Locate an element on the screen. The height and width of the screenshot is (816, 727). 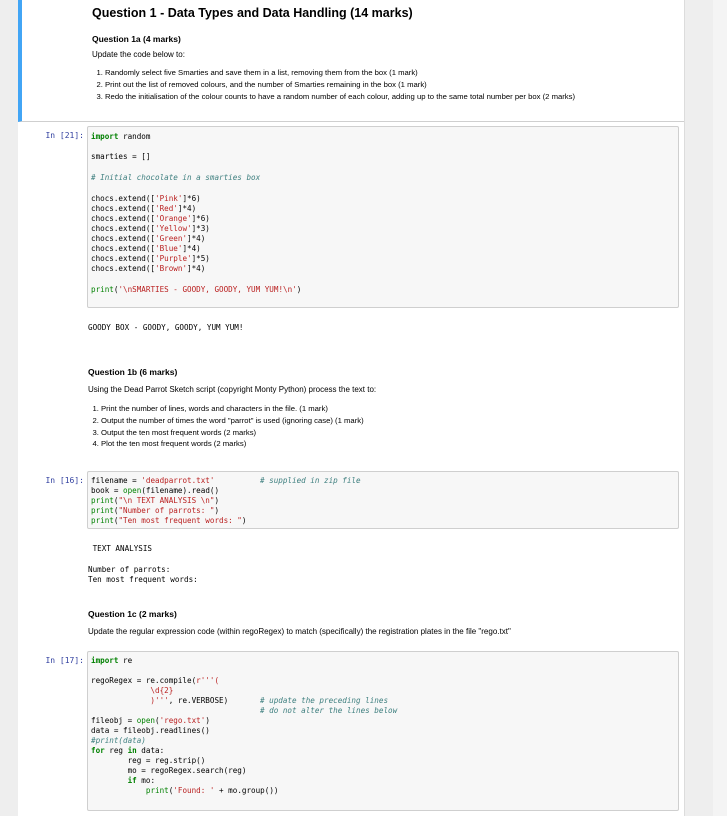
code-line: )''', re.VERBOSE) is located at coordinates (159, 701).